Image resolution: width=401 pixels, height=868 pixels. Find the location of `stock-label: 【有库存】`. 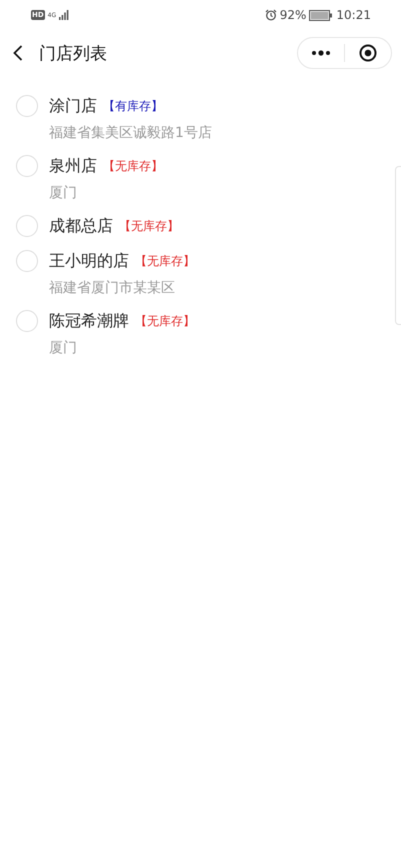

stock-label: 【有库存】 is located at coordinates (133, 106).